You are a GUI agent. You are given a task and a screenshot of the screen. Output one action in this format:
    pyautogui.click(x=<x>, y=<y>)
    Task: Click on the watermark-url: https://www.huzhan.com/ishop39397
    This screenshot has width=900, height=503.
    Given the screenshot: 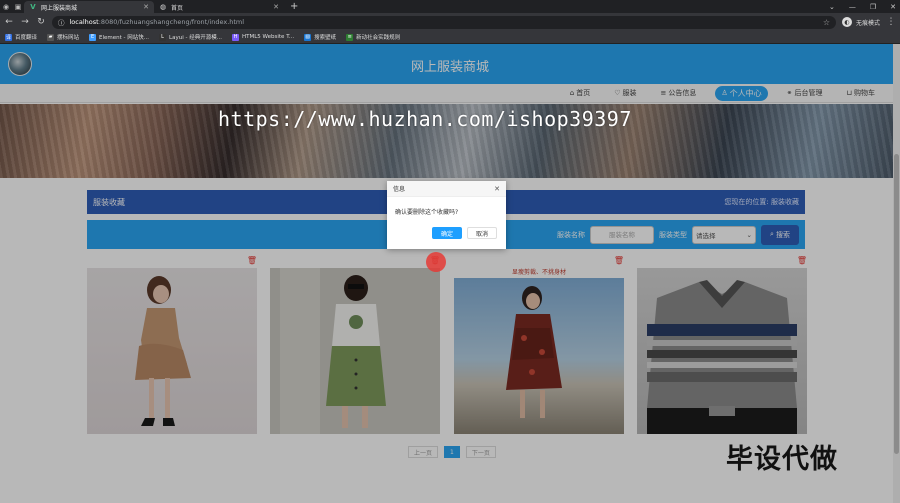 What is the action you would take?
    pyautogui.click(x=425, y=119)
    